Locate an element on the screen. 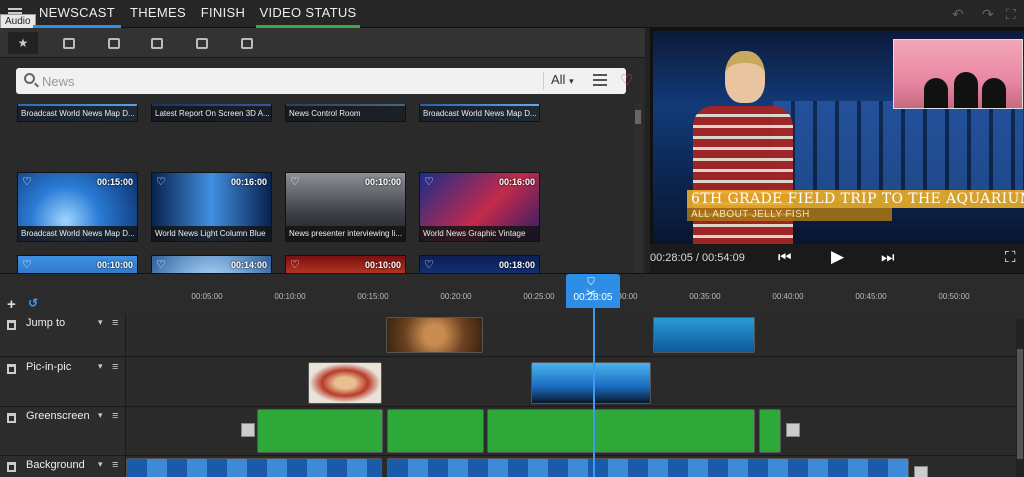  timeline-scrollbar is located at coordinates (1020, 398).